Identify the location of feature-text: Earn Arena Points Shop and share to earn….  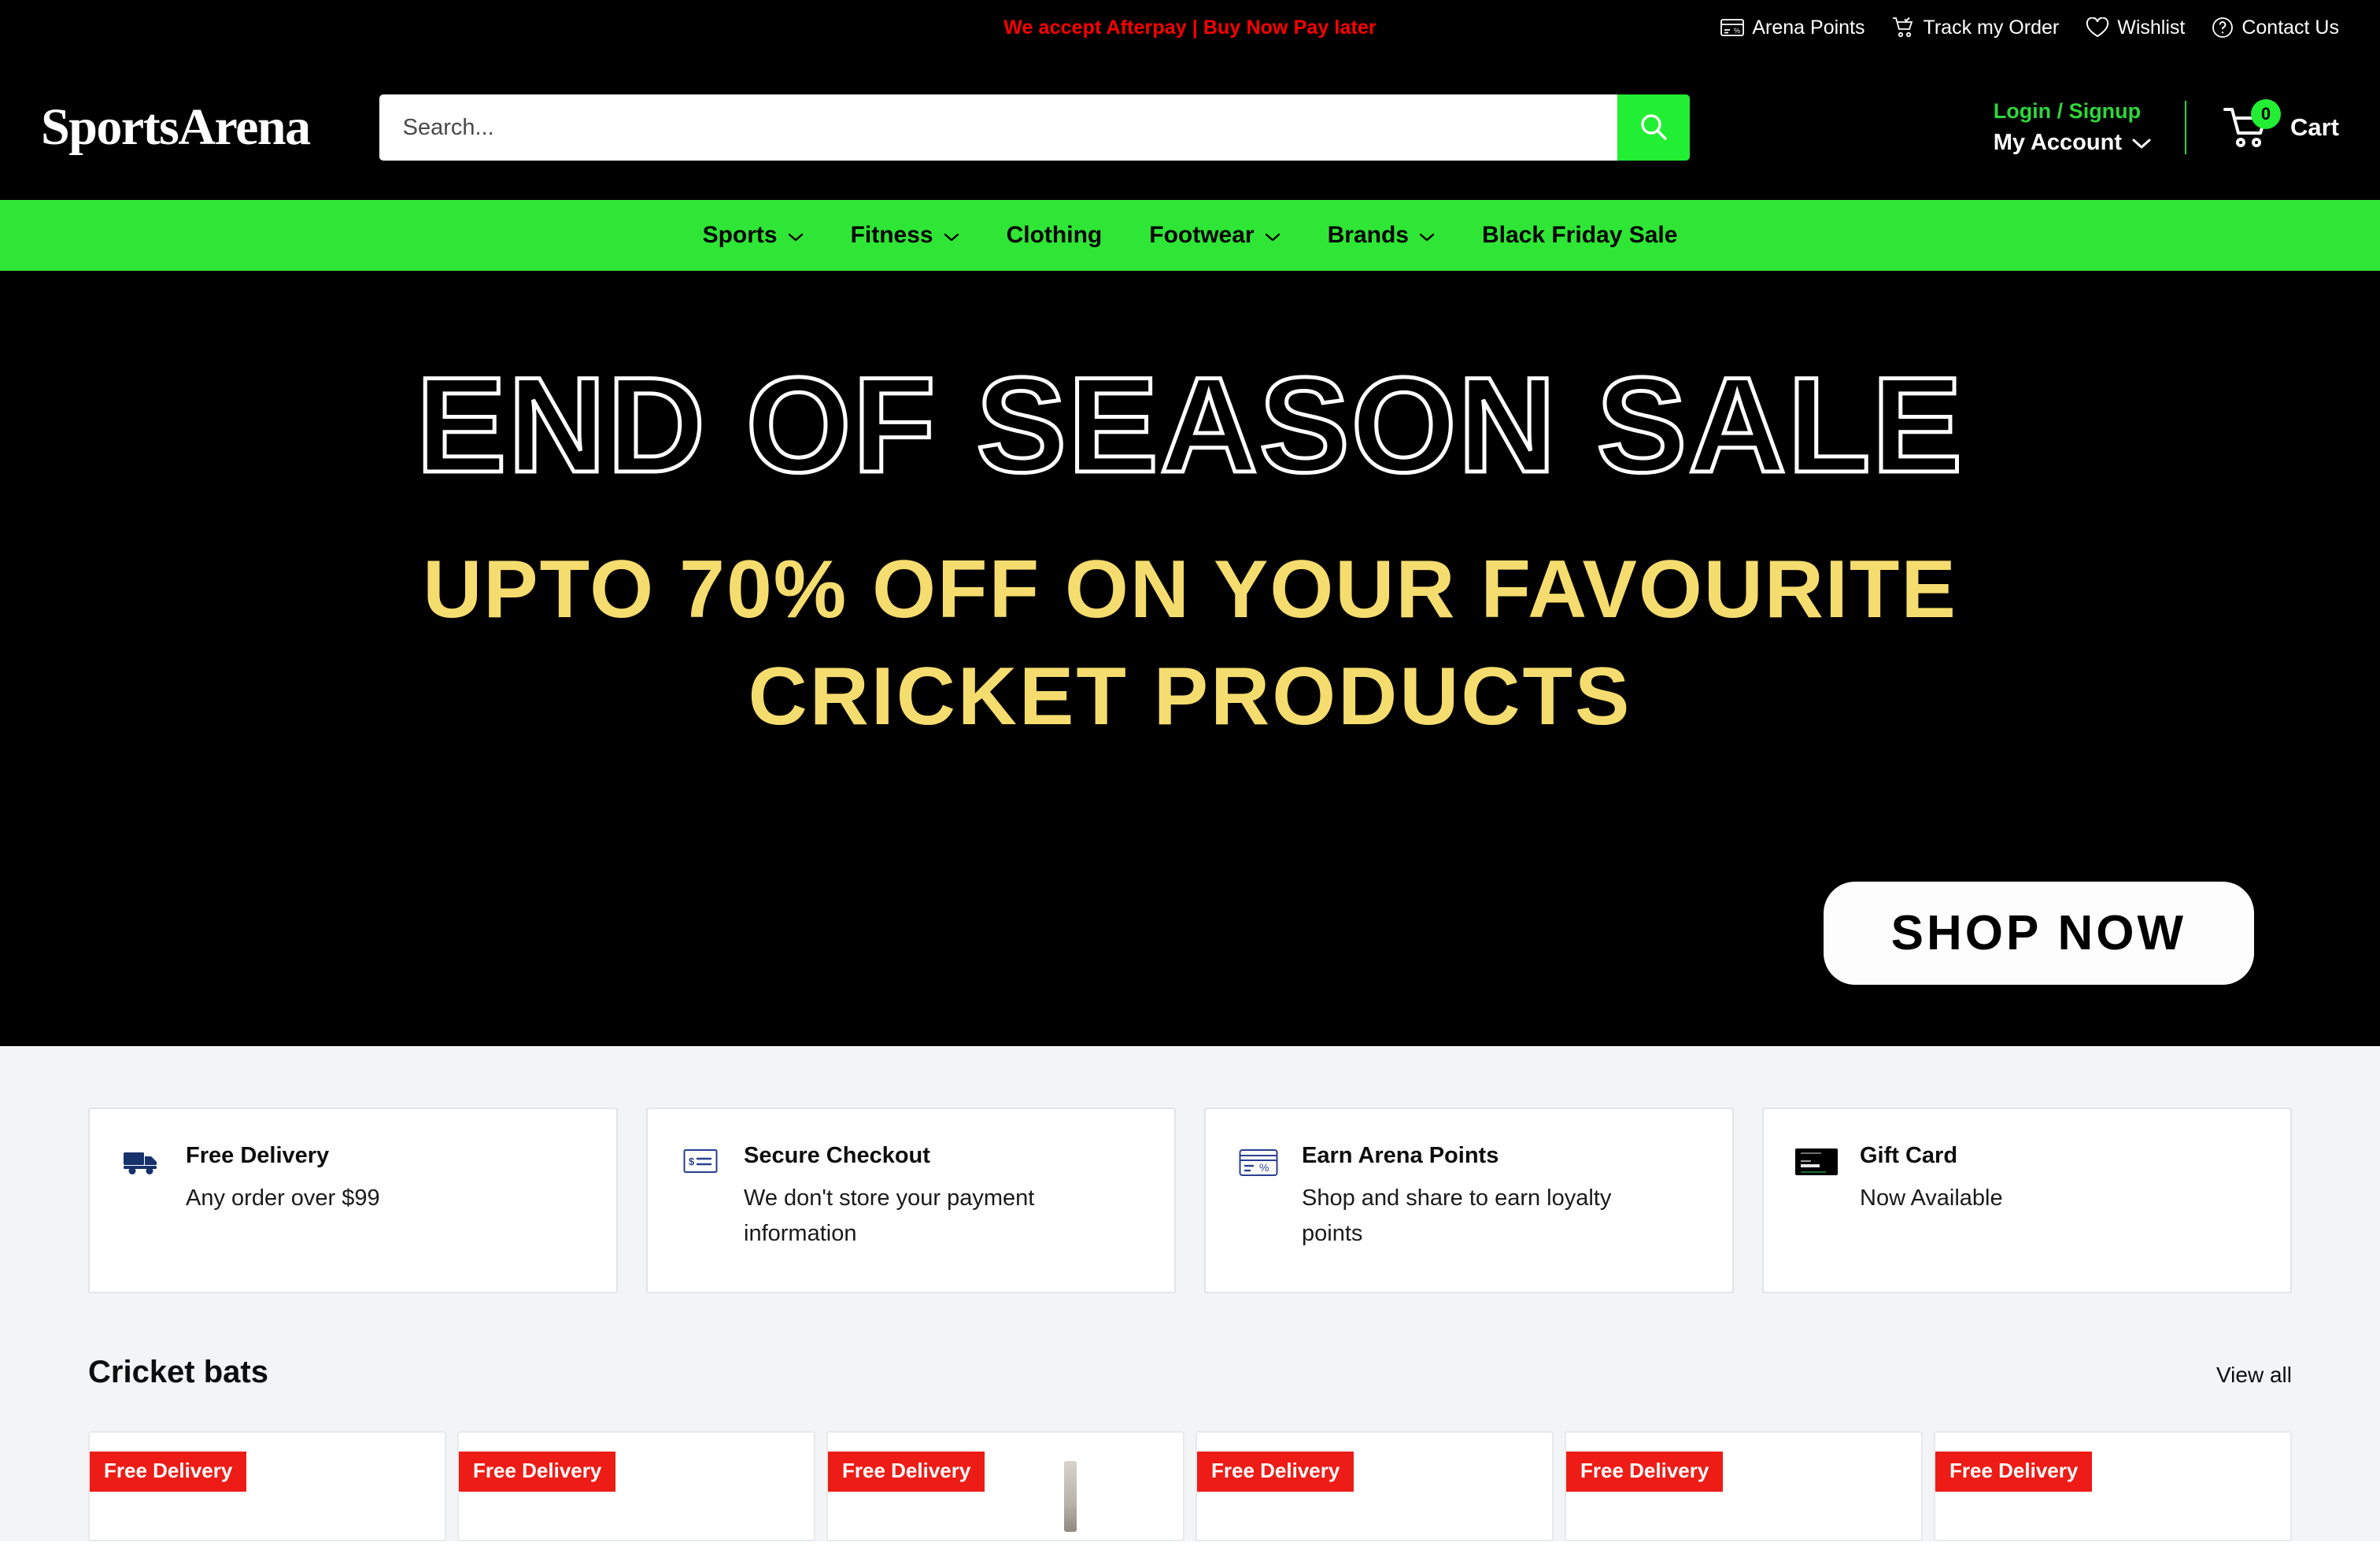
(1467, 1197).